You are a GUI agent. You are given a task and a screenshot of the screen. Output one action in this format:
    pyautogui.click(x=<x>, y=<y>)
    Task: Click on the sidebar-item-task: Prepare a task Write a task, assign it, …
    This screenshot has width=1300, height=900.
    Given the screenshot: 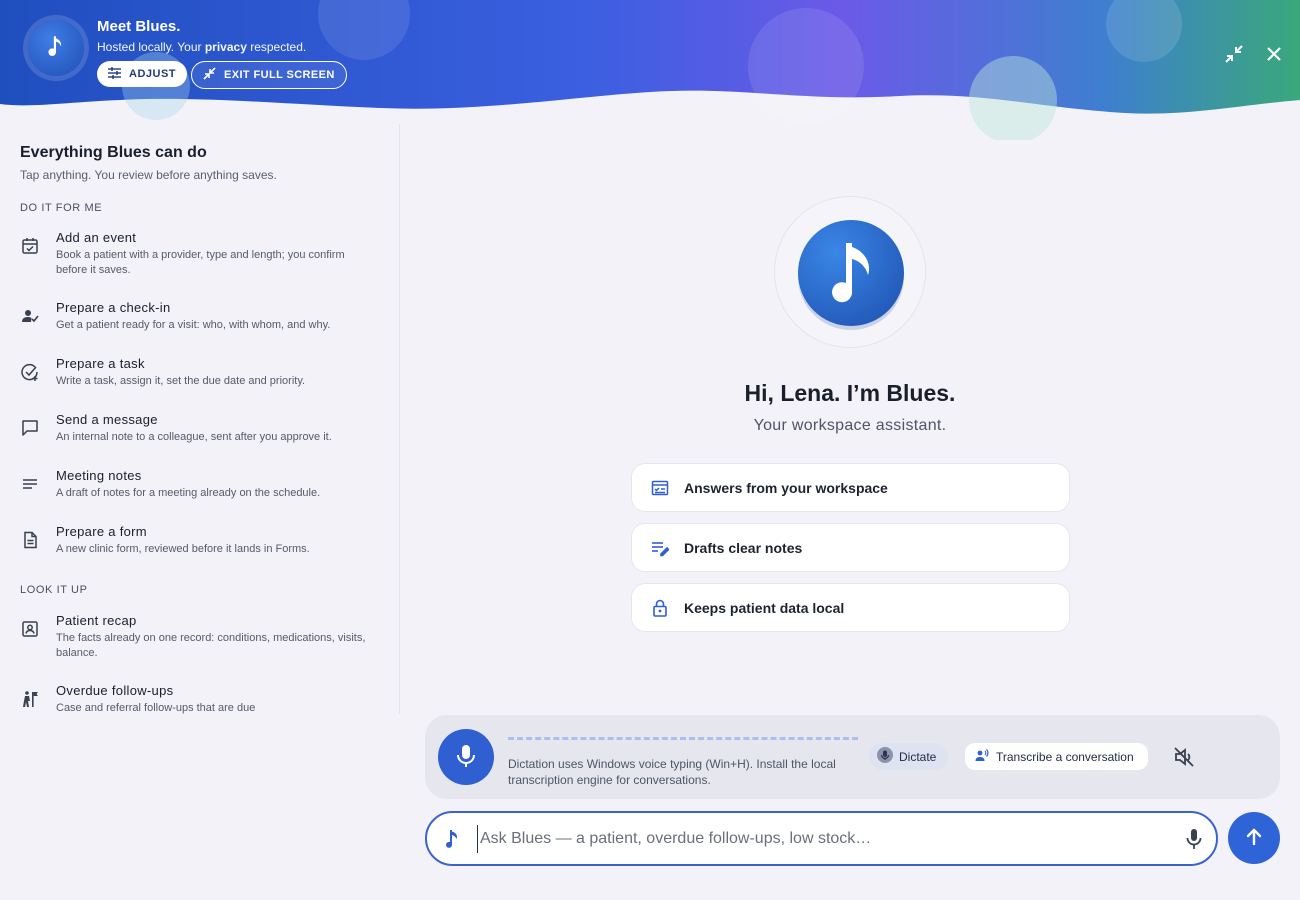 What is the action you would take?
    pyautogui.click(x=199, y=382)
    